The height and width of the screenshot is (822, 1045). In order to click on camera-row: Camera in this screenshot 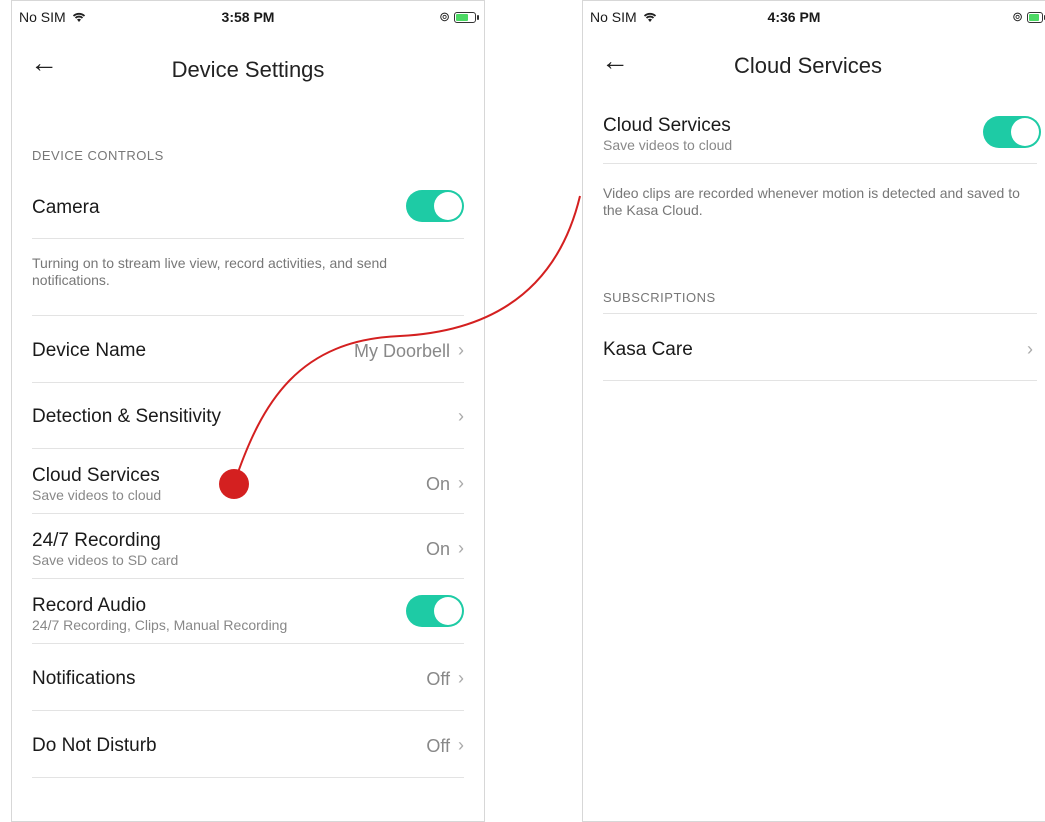, I will do `click(248, 206)`.